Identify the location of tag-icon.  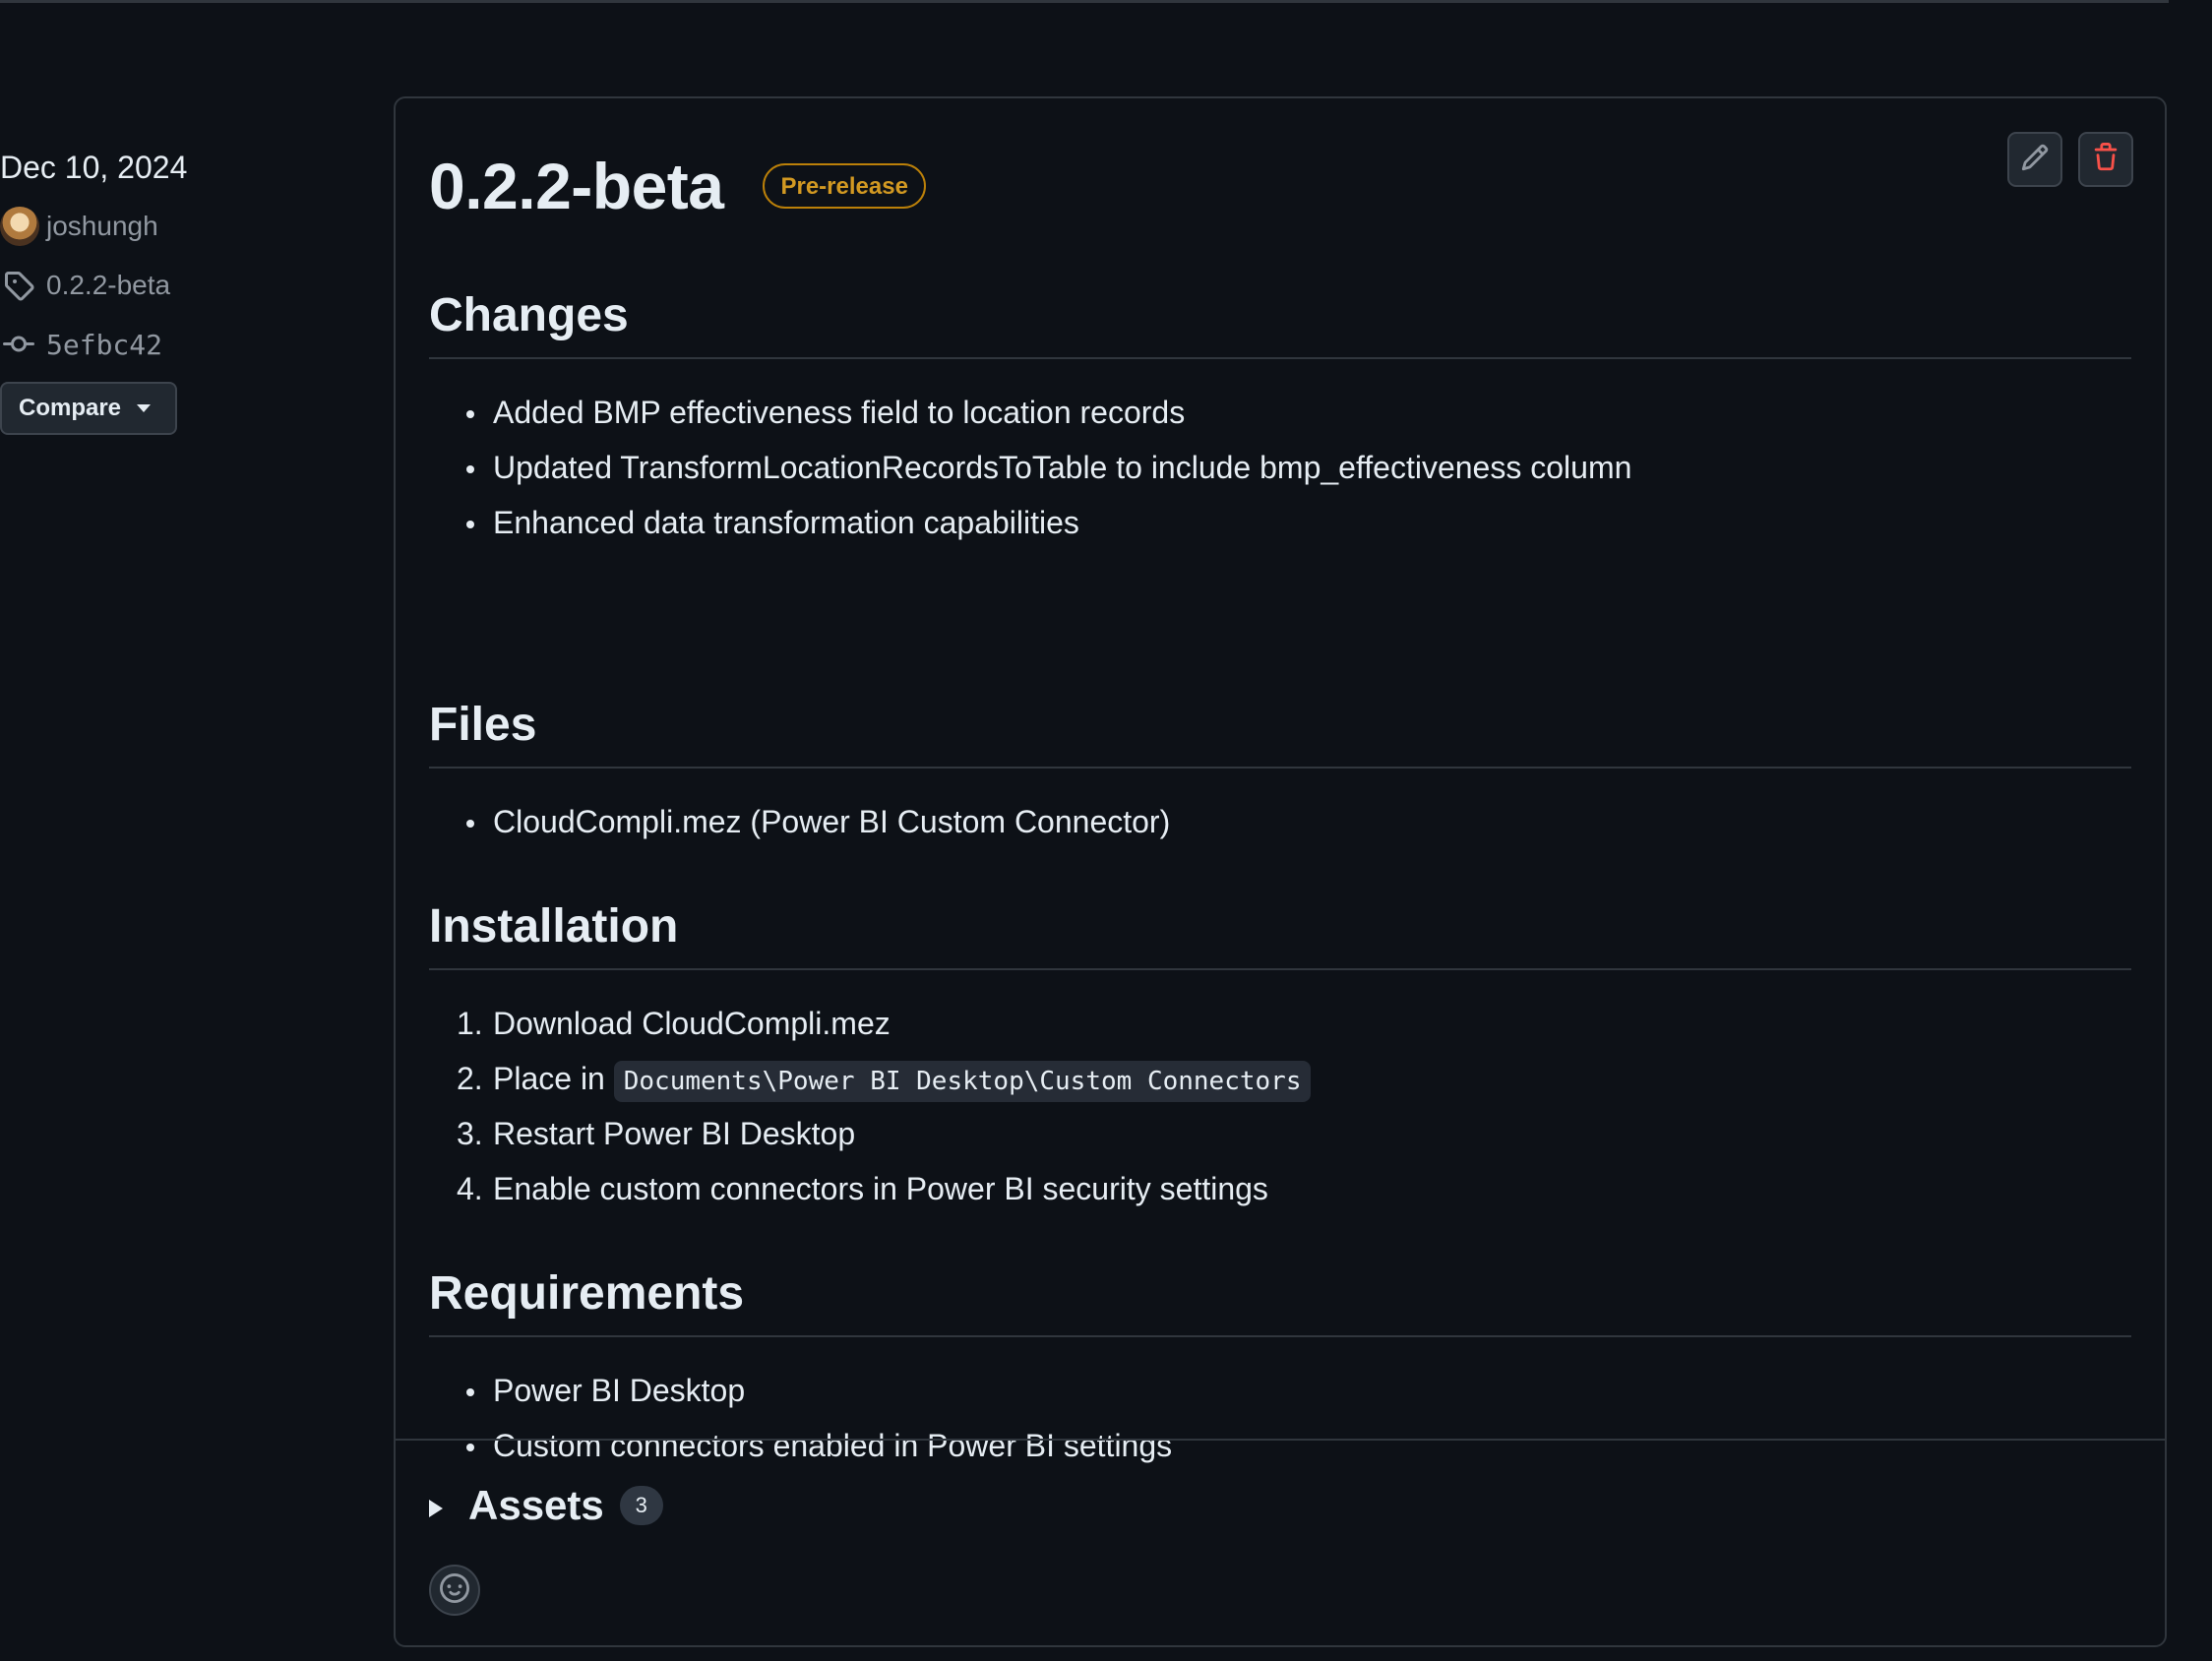
(18, 286).